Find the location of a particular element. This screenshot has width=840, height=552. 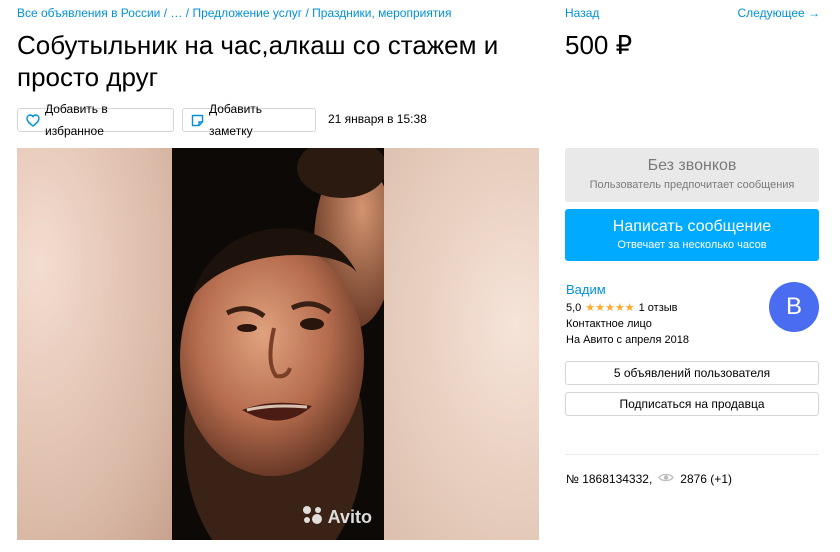

breadcrumb-item-events: Праздники, мероприятия is located at coordinates (381, 13).